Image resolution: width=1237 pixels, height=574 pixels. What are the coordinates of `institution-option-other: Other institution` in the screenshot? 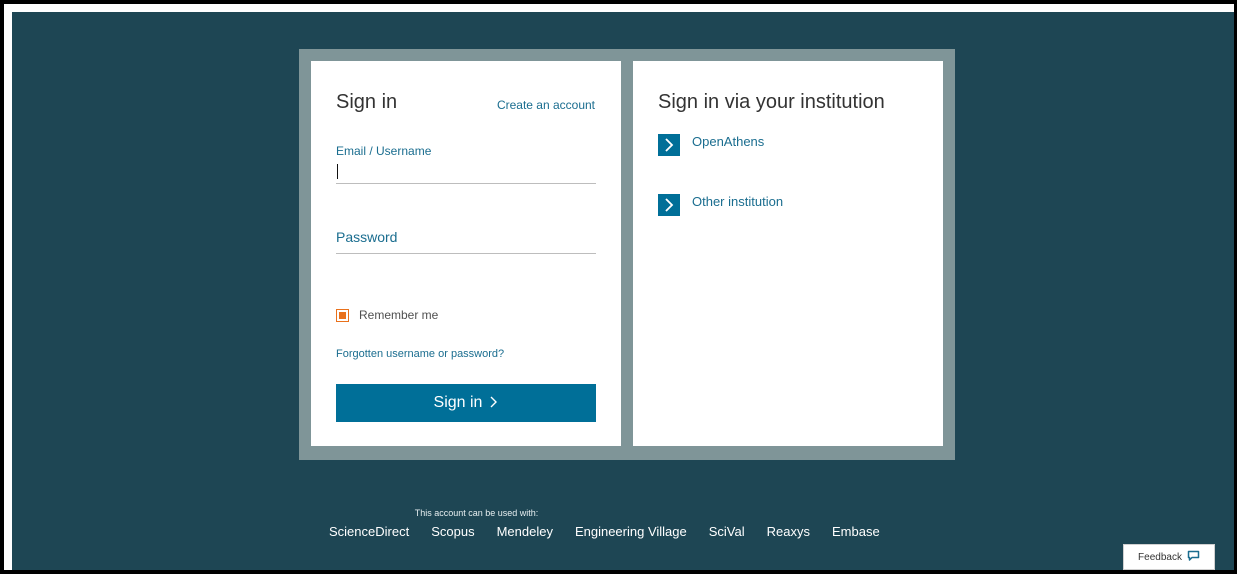 It's located at (720, 205).